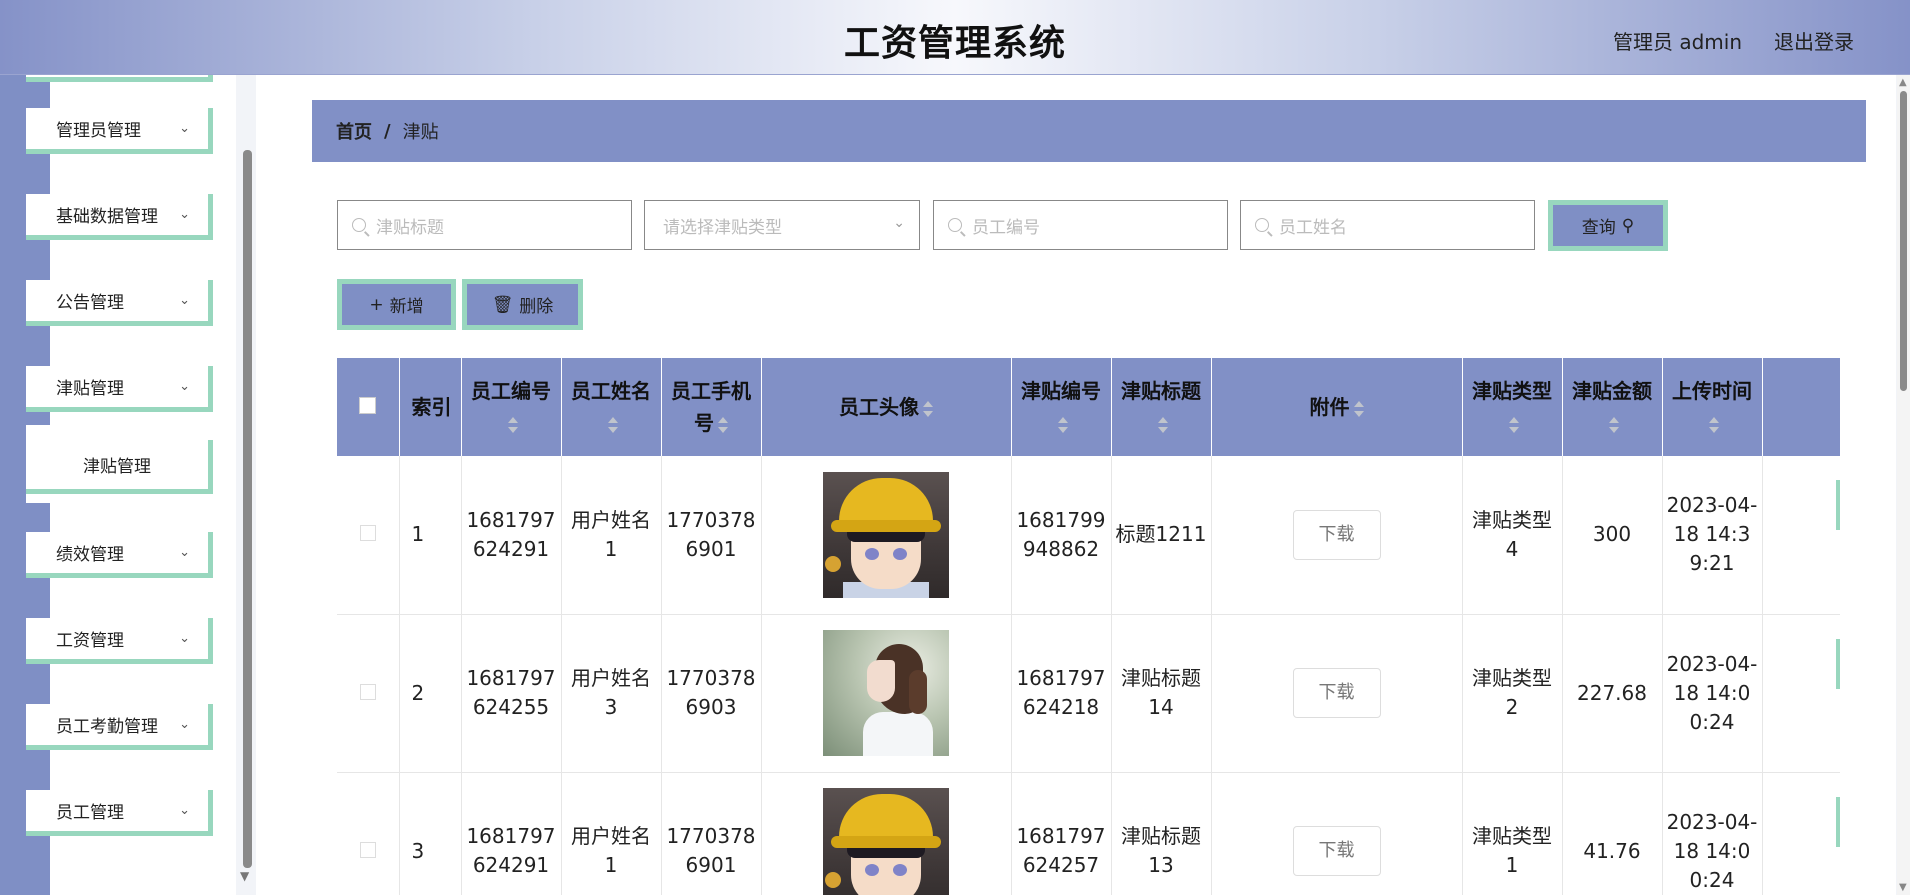 This screenshot has height=895, width=1910. Describe the element at coordinates (722, 227) in the screenshot. I see `allowance-type-placeholder: 请选择津贴类型` at that location.